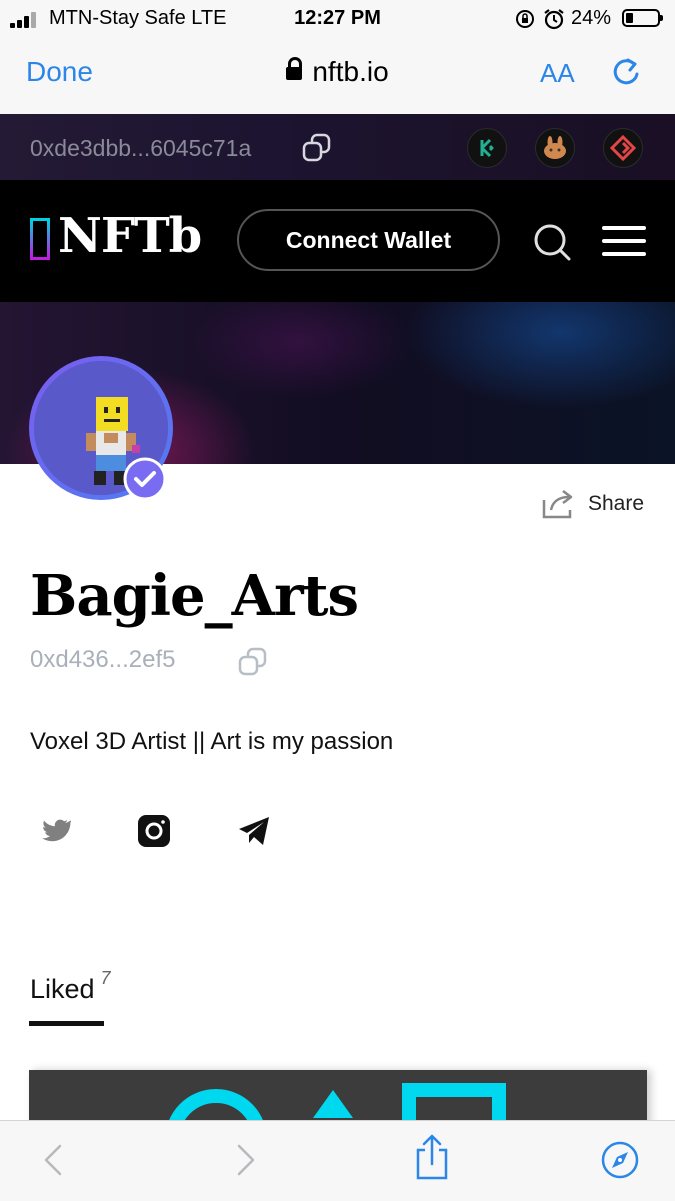 This screenshot has width=675, height=1201. What do you see at coordinates (552, 242) in the screenshot?
I see `search-icon` at bounding box center [552, 242].